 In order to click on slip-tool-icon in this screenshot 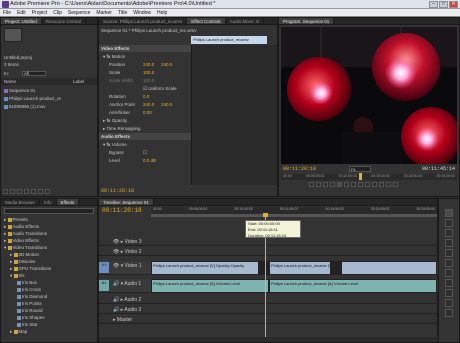, I will do `click(449, 273)`.